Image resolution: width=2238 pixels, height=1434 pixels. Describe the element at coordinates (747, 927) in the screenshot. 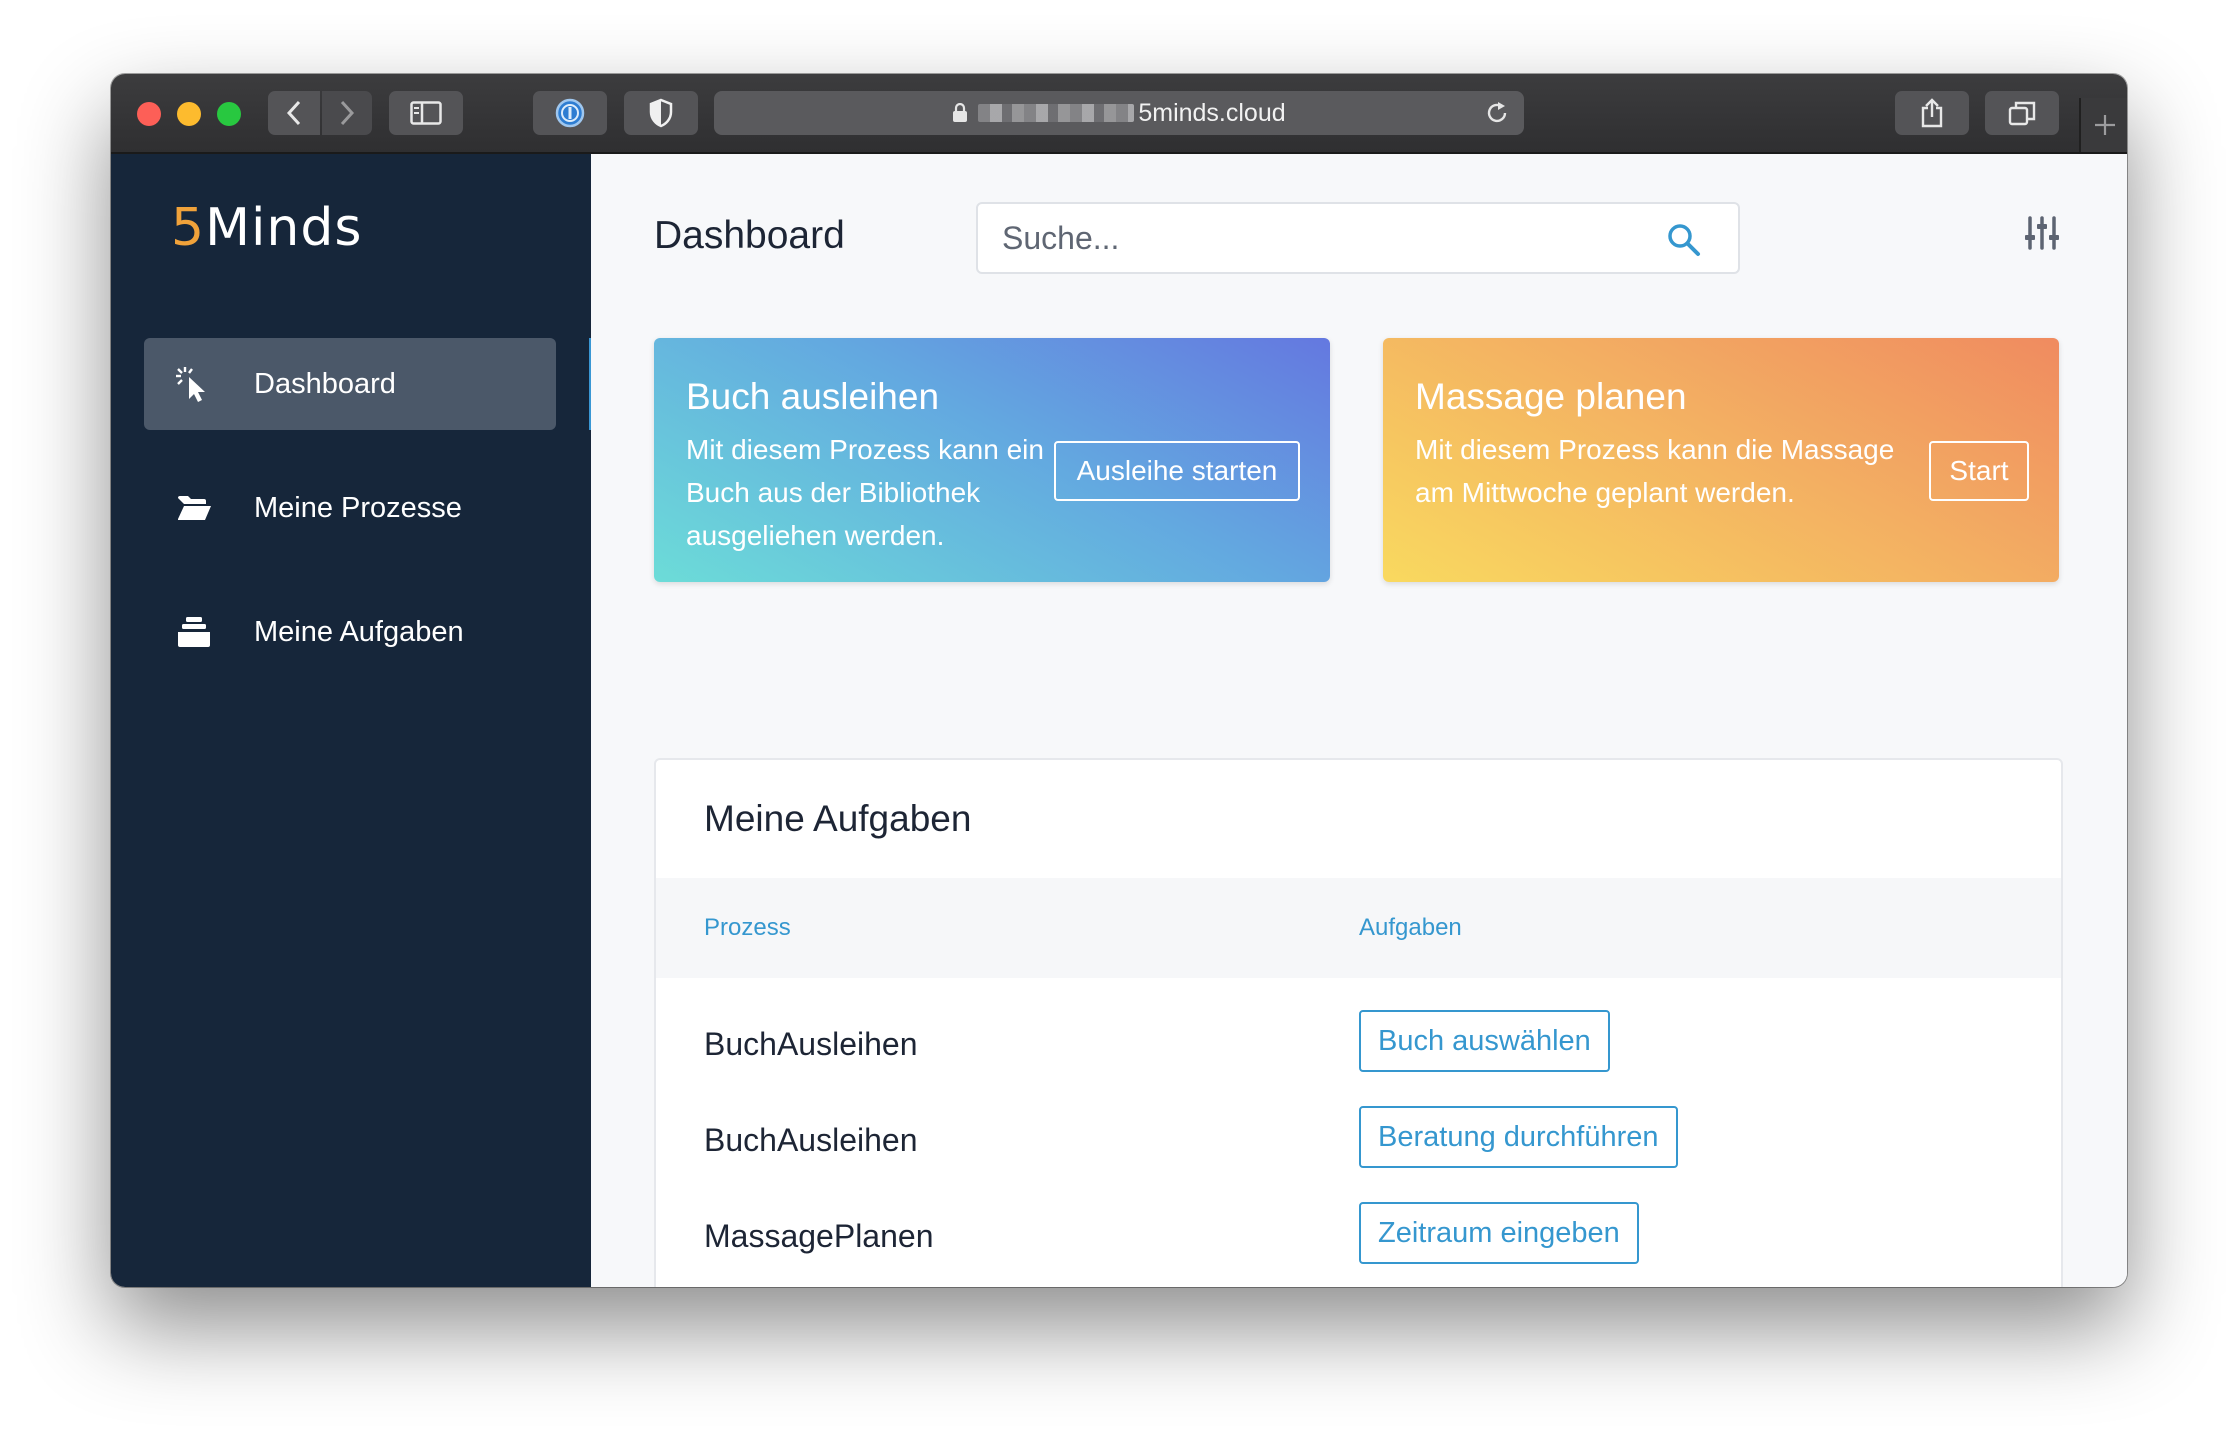

I see `column-header-prozess: Prozess` at that location.